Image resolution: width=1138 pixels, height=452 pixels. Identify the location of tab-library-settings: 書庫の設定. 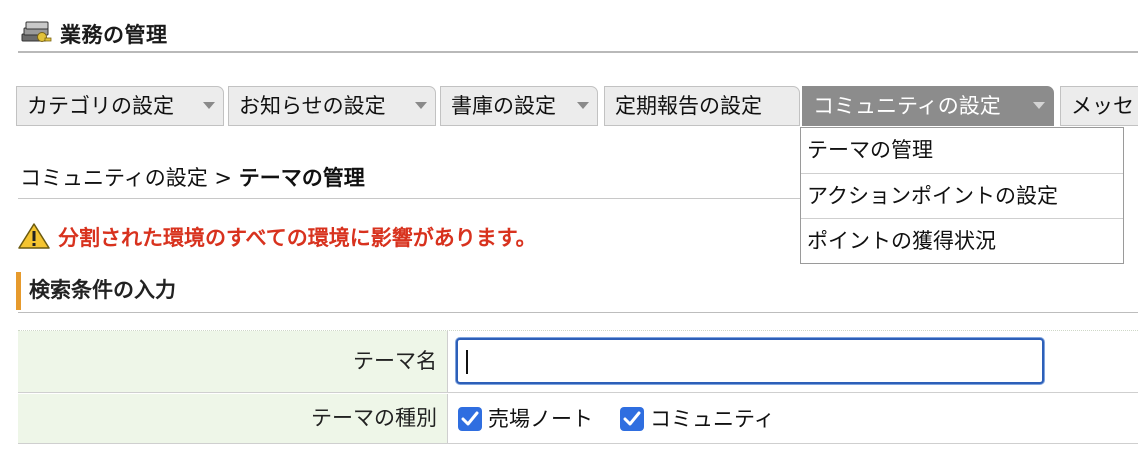
(519, 106).